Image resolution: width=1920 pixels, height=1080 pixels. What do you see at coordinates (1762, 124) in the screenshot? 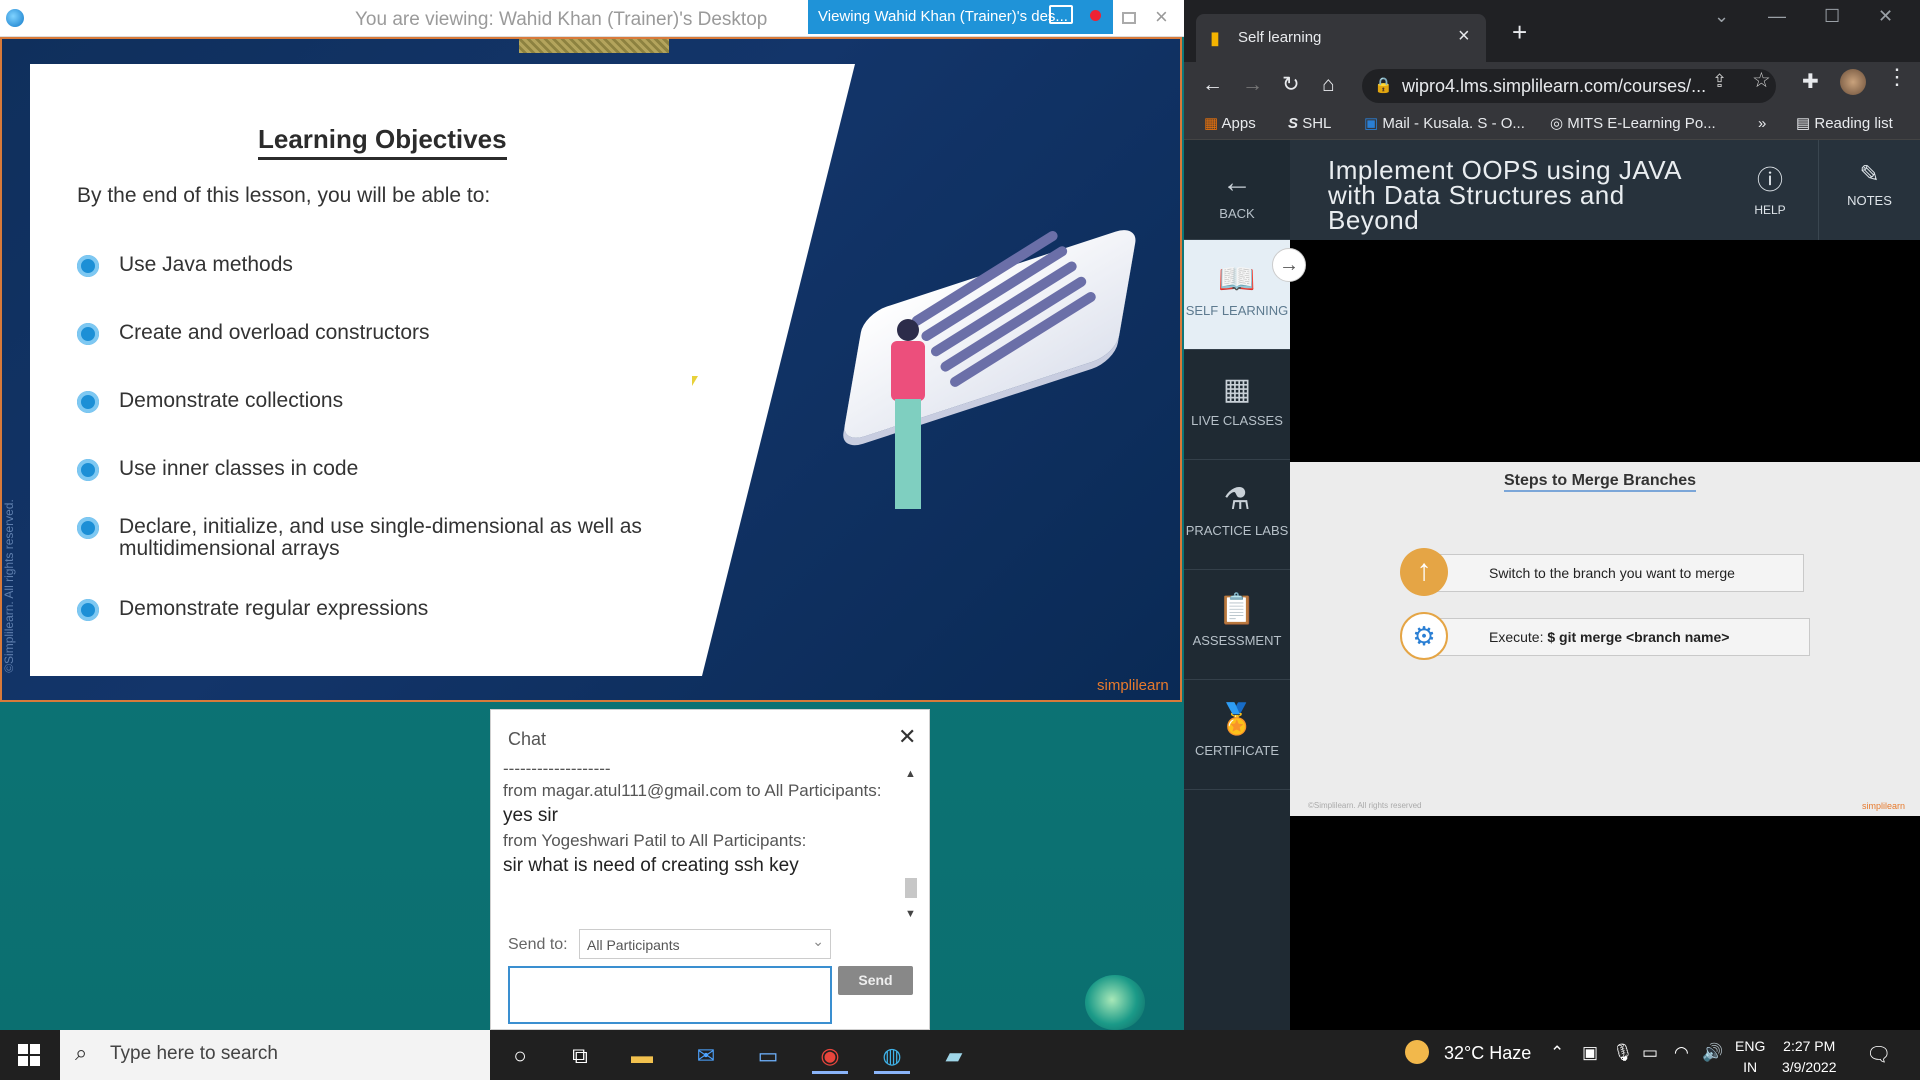
I see `bookmarks-overflow: »` at bounding box center [1762, 124].